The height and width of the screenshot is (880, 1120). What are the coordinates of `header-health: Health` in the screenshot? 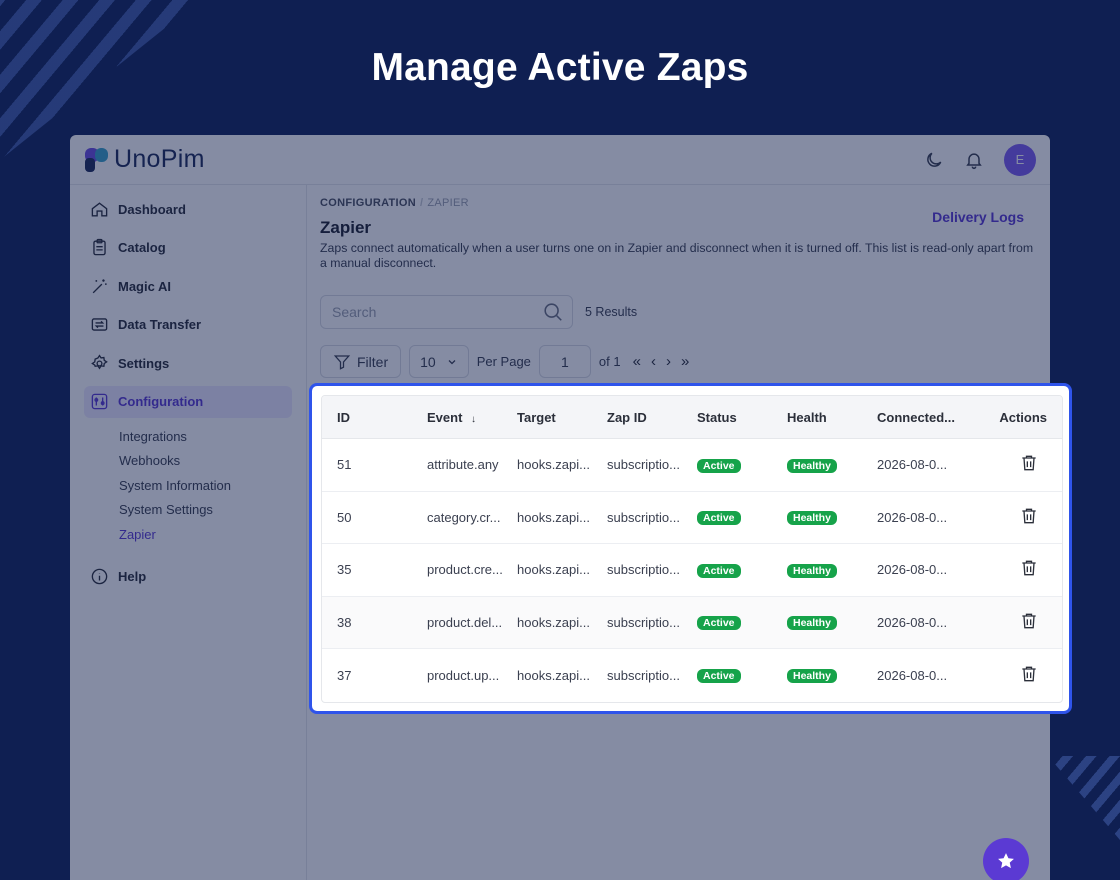 It's located at (817, 417).